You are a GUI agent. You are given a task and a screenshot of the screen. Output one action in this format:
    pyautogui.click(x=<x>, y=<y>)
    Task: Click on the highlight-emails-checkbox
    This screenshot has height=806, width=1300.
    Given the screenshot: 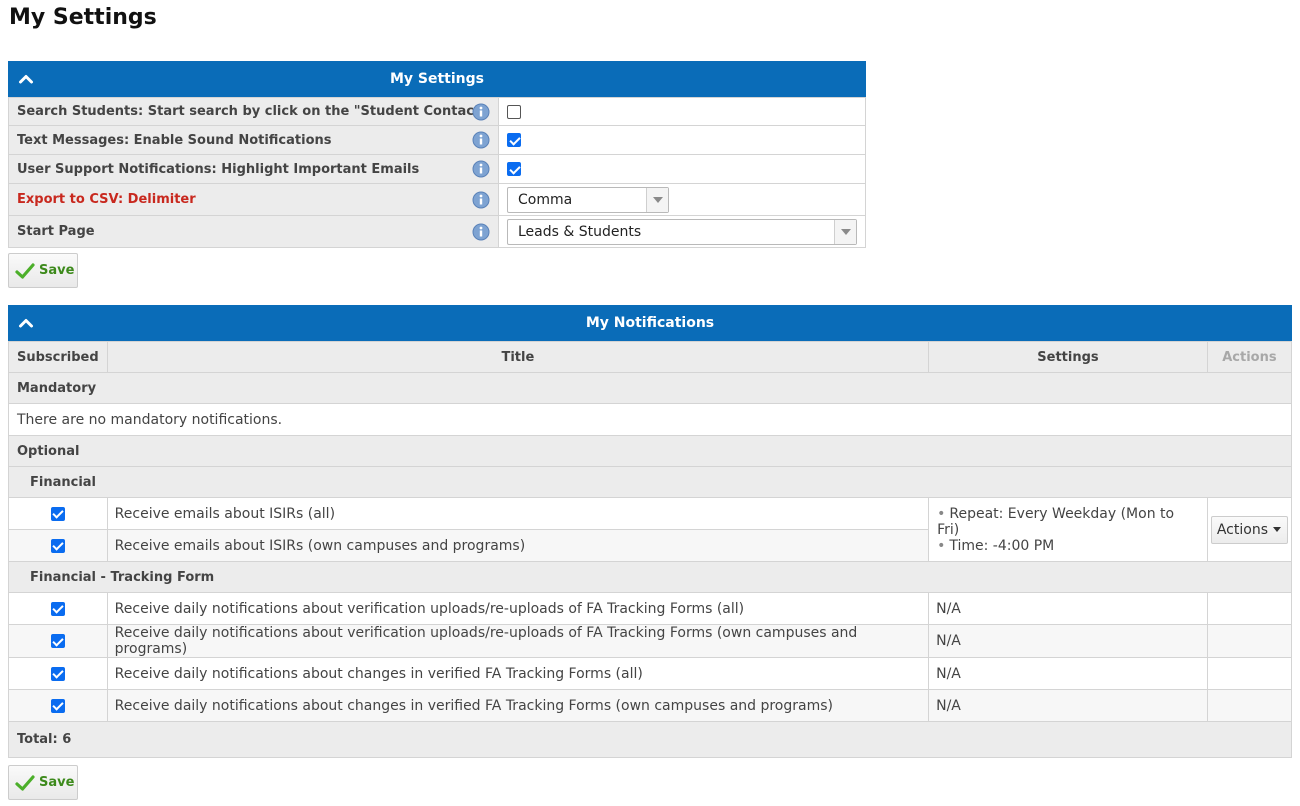 What is the action you would take?
    pyautogui.click(x=514, y=169)
    